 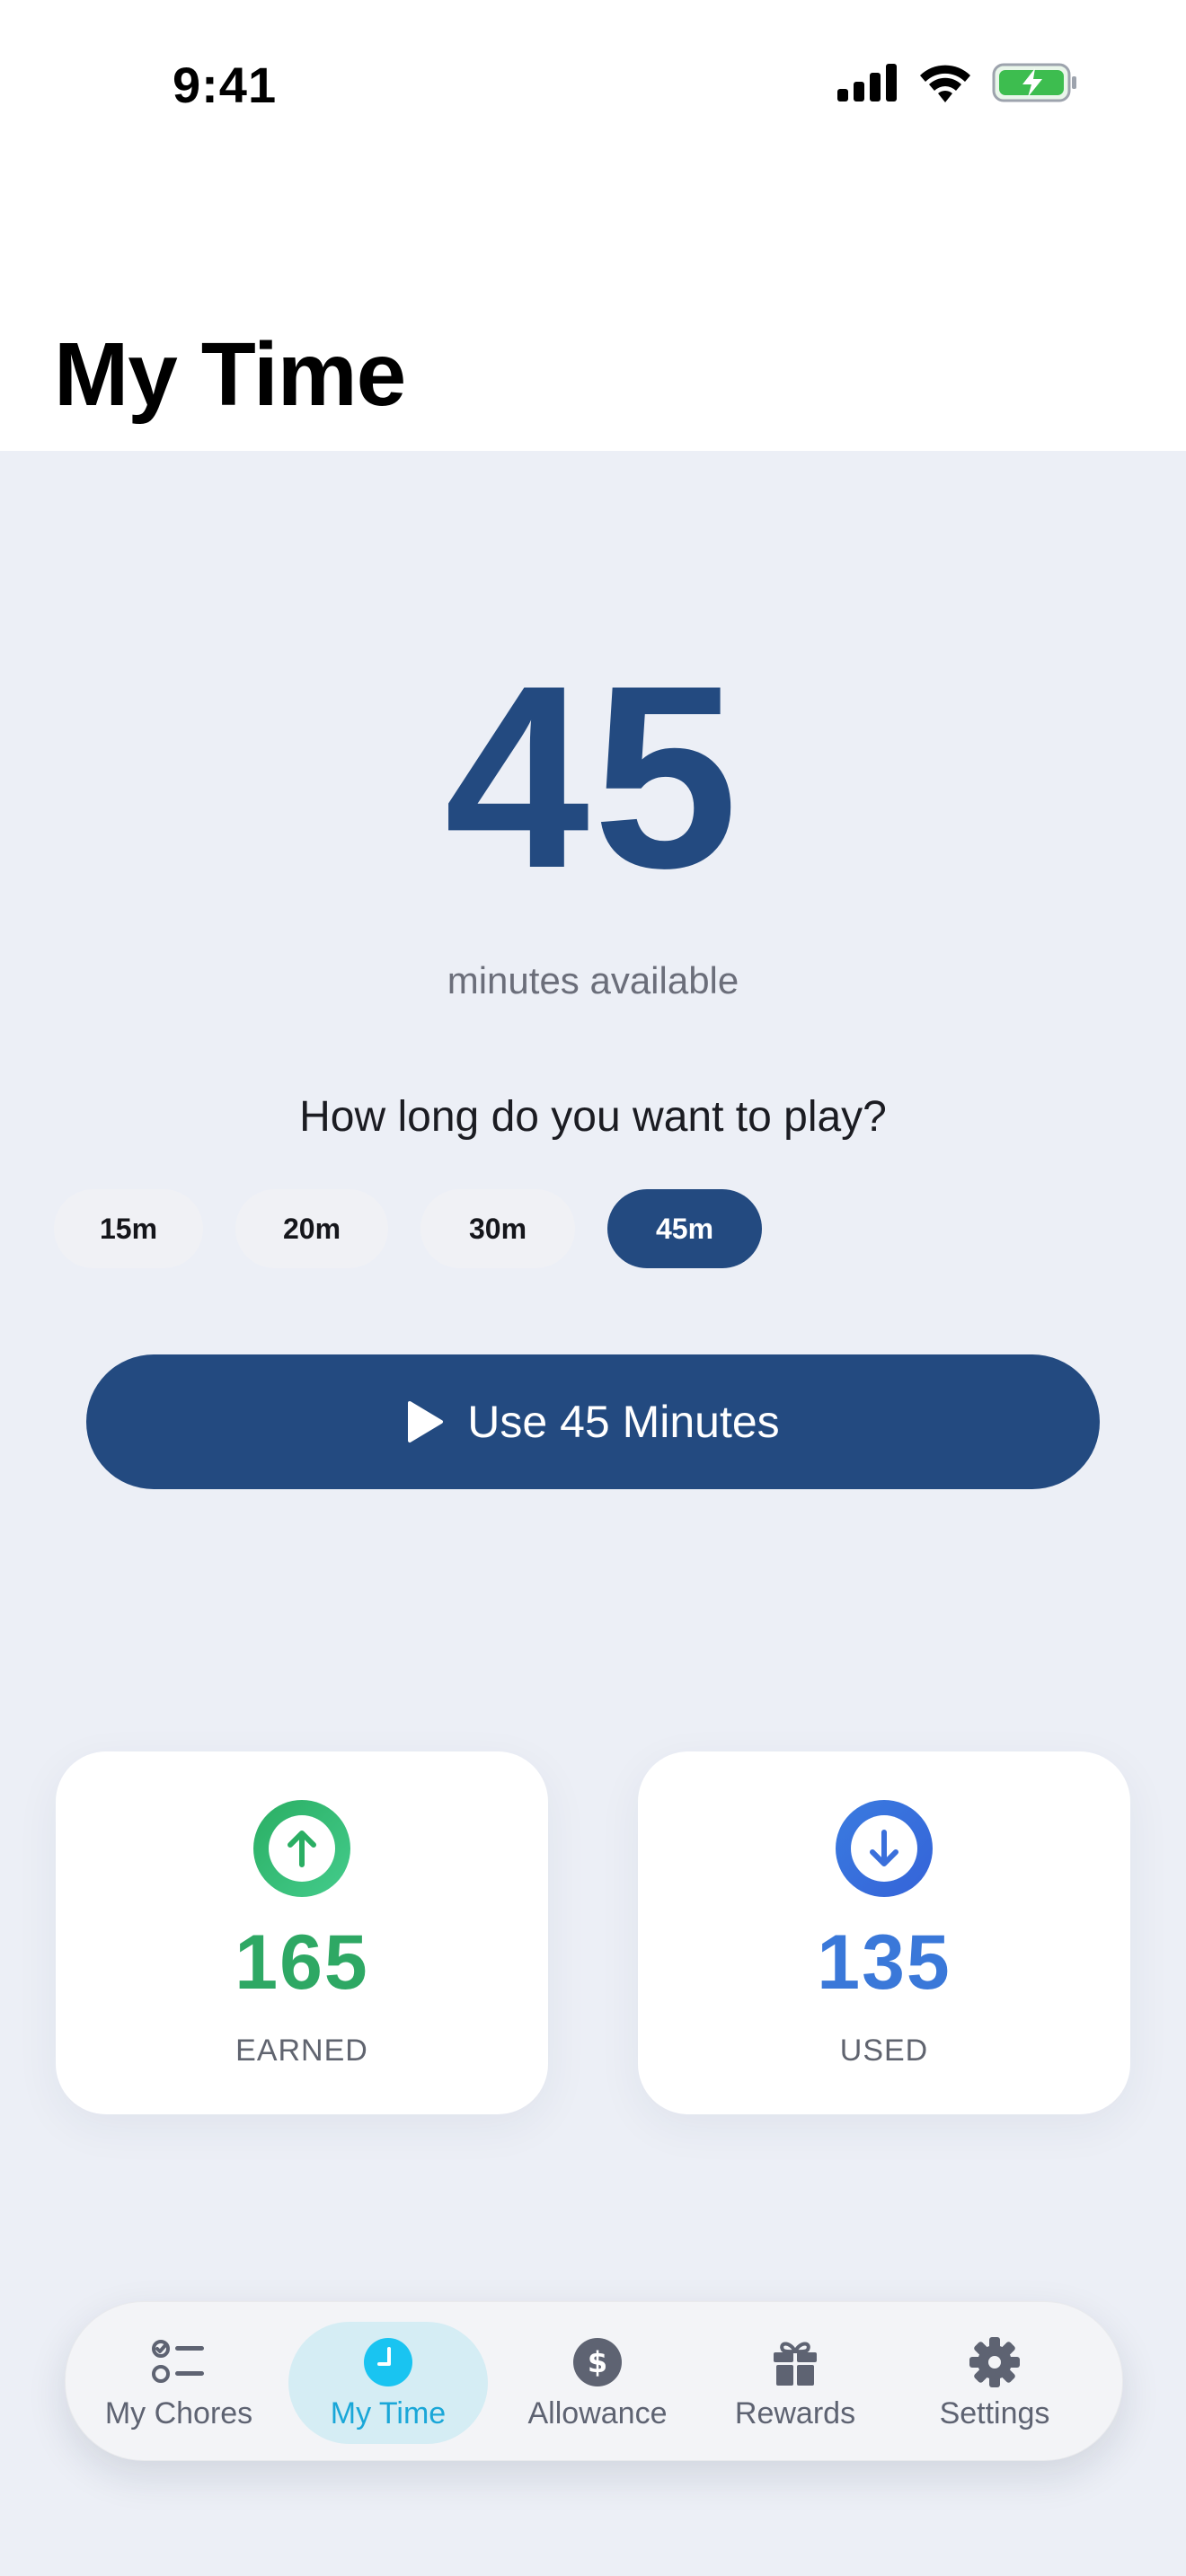 I want to click on wifi-icon, so click(x=945, y=83).